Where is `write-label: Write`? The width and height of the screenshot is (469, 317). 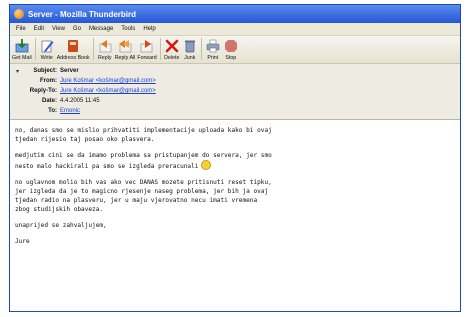
write-label: Write is located at coordinates (46, 58).